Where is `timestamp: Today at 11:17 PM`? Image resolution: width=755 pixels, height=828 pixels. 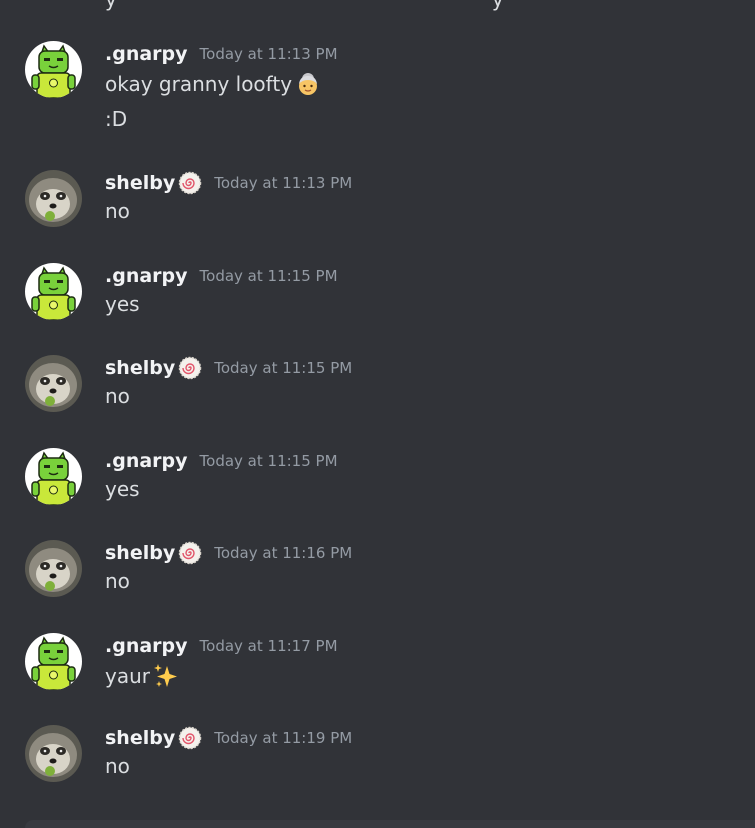 timestamp: Today at 11:17 PM is located at coordinates (269, 646).